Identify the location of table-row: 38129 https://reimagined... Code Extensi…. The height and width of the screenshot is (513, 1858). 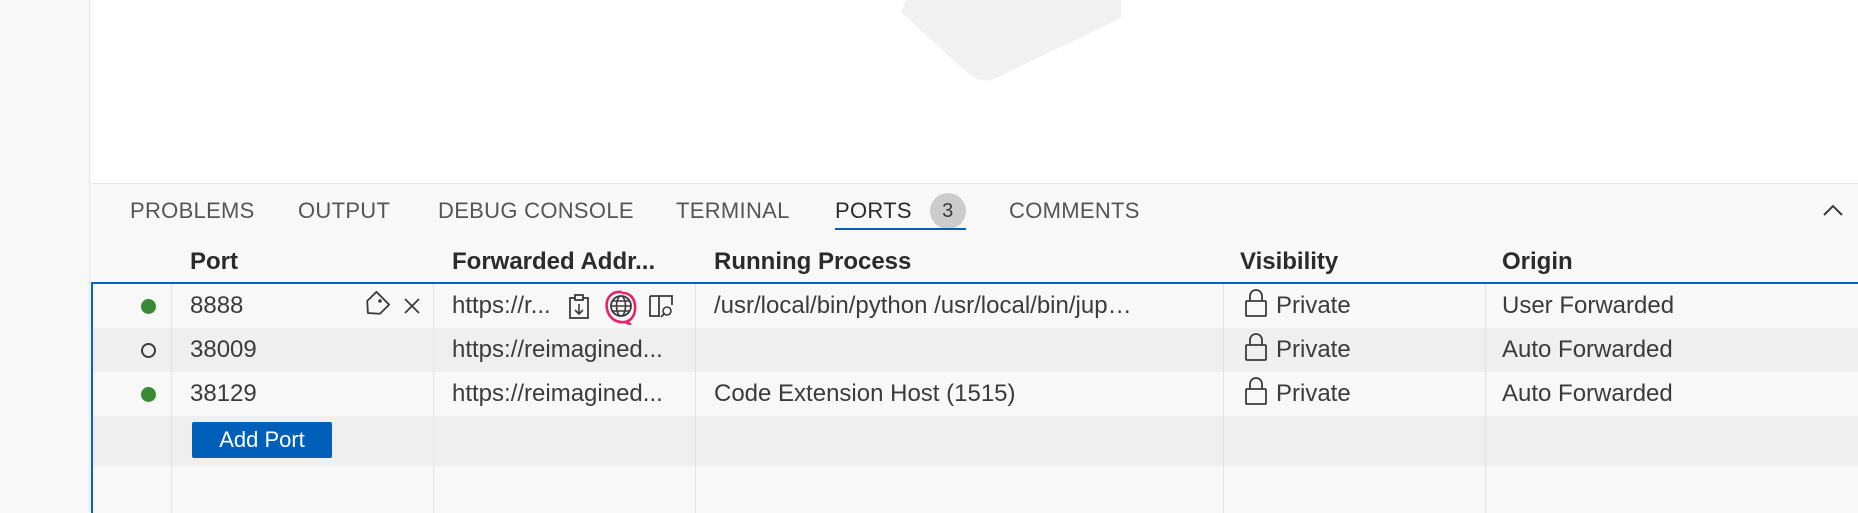
(975, 394).